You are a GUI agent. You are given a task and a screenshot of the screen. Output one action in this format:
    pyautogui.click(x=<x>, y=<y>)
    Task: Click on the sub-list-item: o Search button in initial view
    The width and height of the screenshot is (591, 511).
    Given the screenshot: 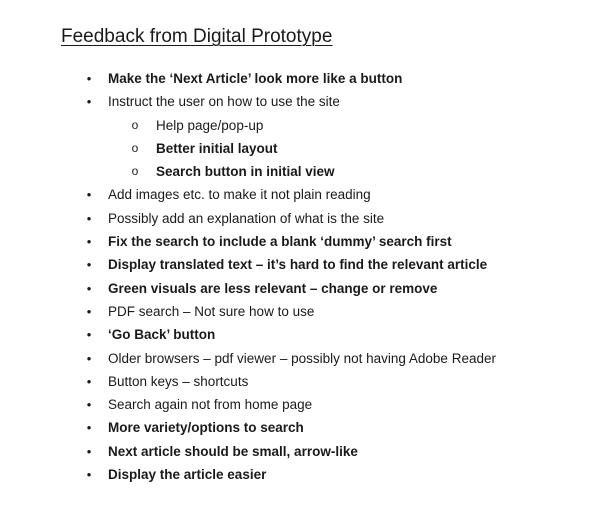 What is the action you would take?
    pyautogui.click(x=295, y=171)
    